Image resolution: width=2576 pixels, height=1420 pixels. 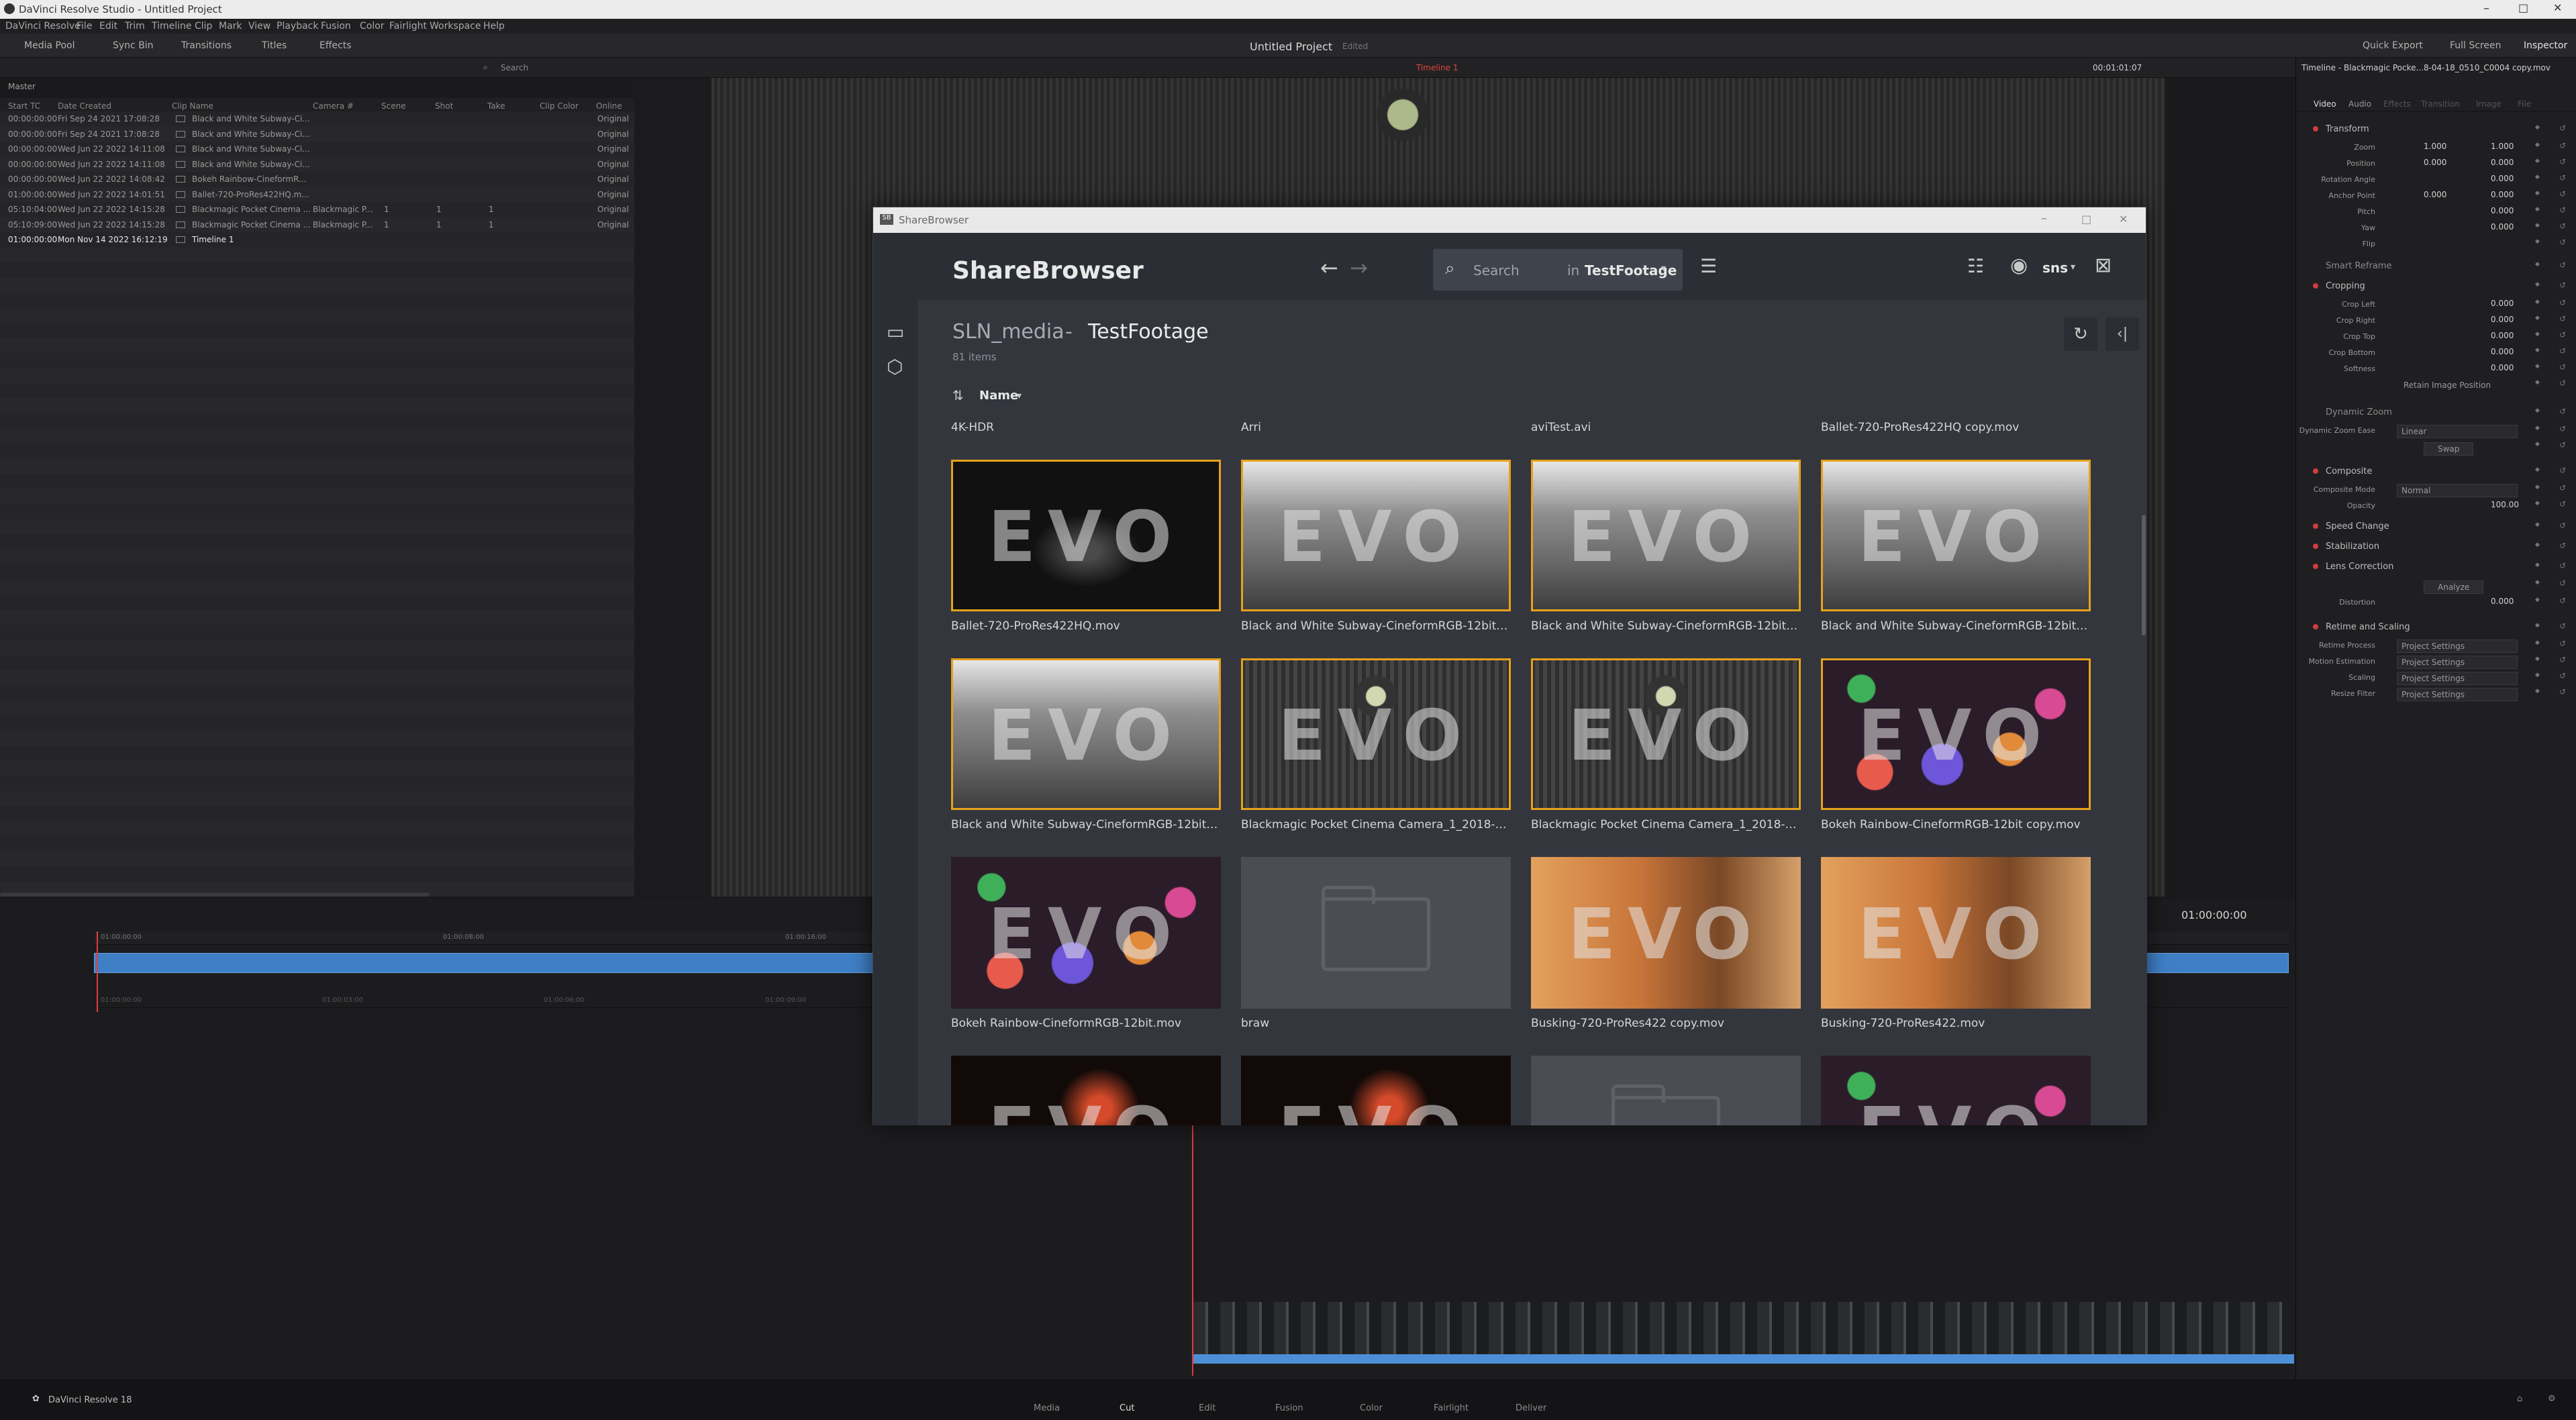 What do you see at coordinates (2436, 431) in the screenshot?
I see `dynamic-zoom-ease-label: Dynamic Zoom Ease Linear ◆ ↺` at bounding box center [2436, 431].